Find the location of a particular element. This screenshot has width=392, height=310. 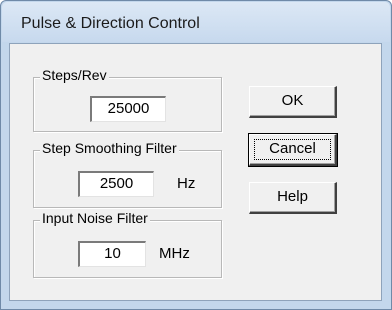

steps-rev-label: Steps/Rev is located at coordinates (74, 75).